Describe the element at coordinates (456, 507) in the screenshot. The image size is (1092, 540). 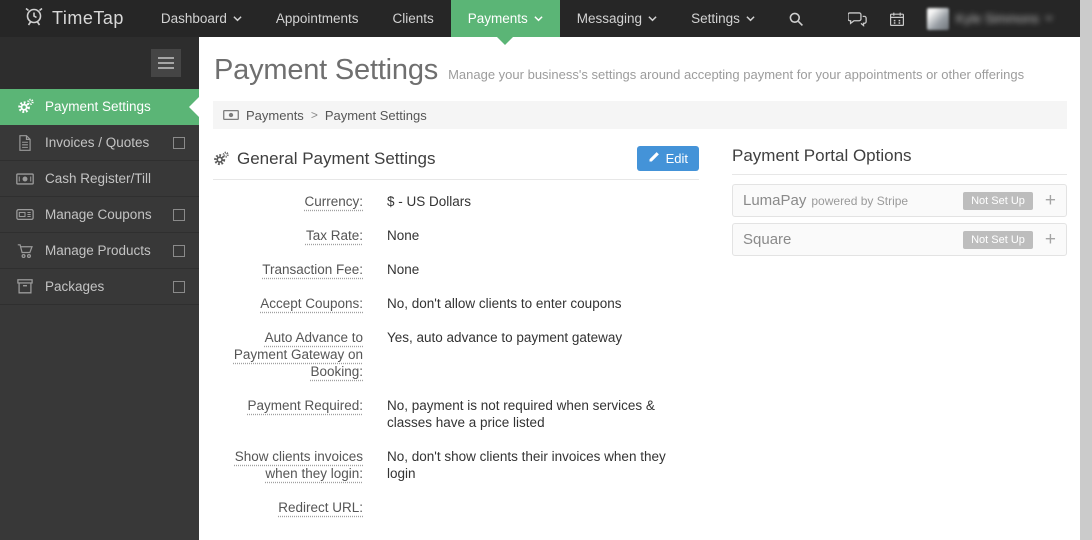
I see `field-redirect-url: Redirect URL:` at that location.